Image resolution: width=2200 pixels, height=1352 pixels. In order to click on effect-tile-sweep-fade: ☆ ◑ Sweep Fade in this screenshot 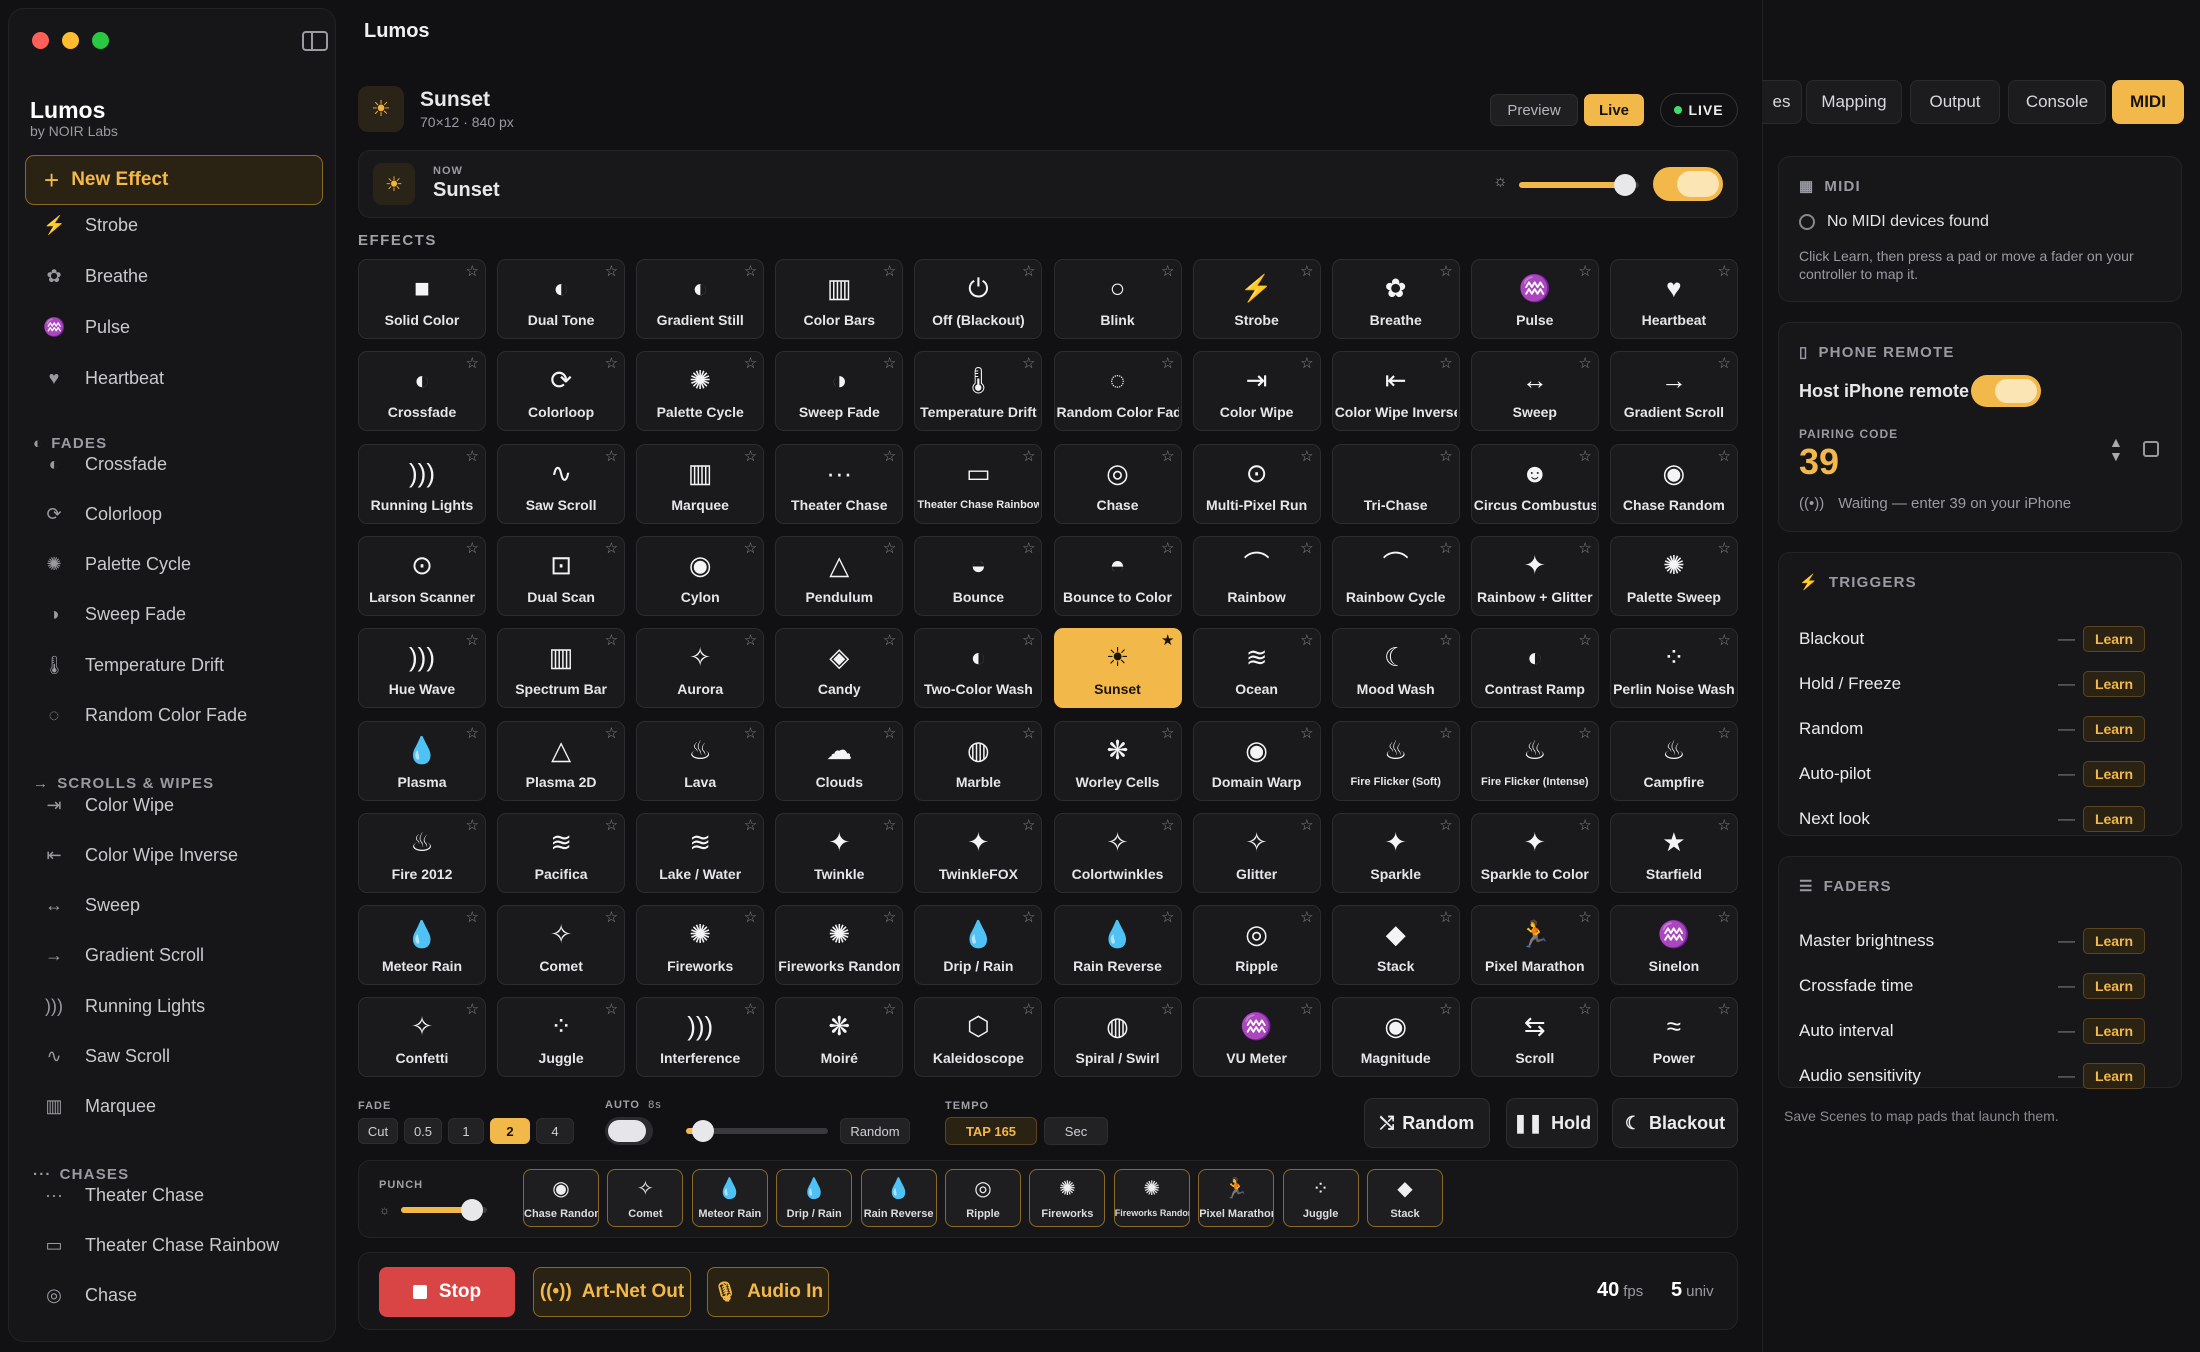, I will do `click(839, 391)`.